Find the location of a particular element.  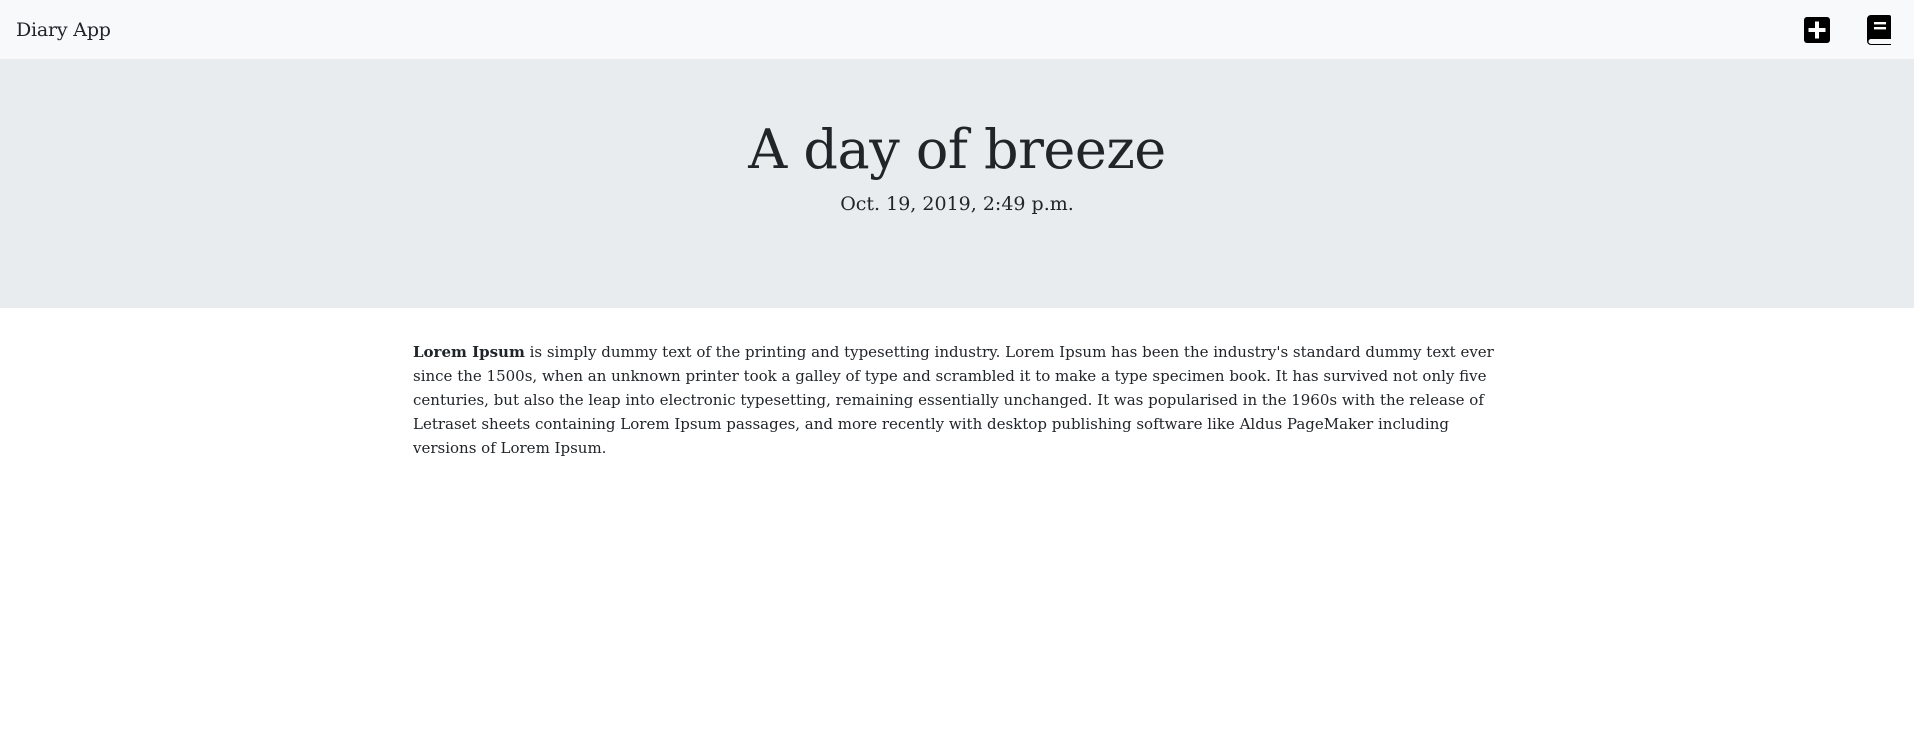

plus-square-icon is located at coordinates (1817, 29).